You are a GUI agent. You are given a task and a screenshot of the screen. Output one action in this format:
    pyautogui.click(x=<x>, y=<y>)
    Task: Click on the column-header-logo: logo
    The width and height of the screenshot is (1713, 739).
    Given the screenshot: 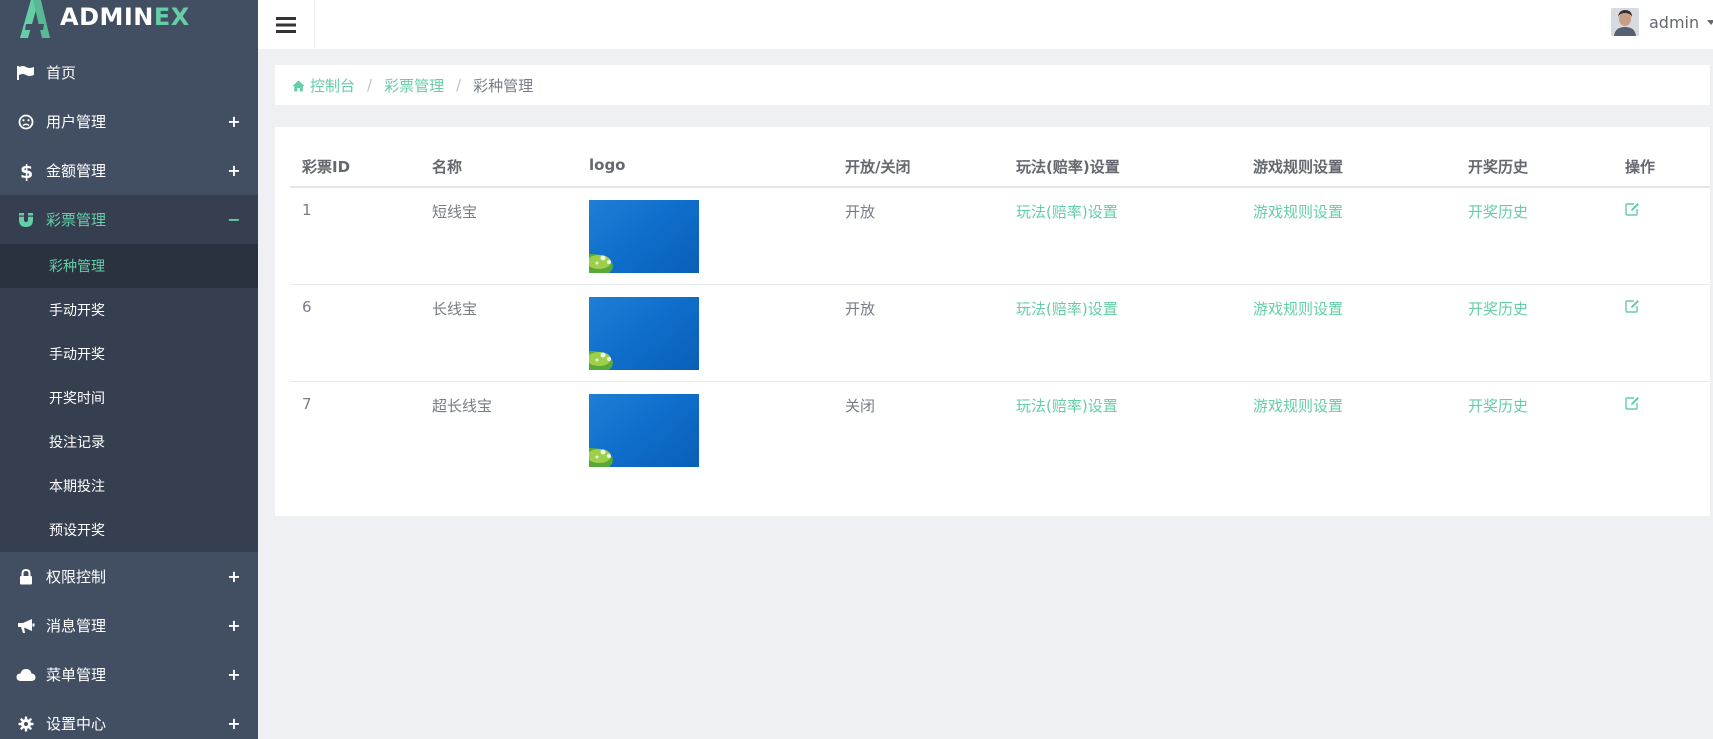 What is the action you would take?
    pyautogui.click(x=607, y=165)
    